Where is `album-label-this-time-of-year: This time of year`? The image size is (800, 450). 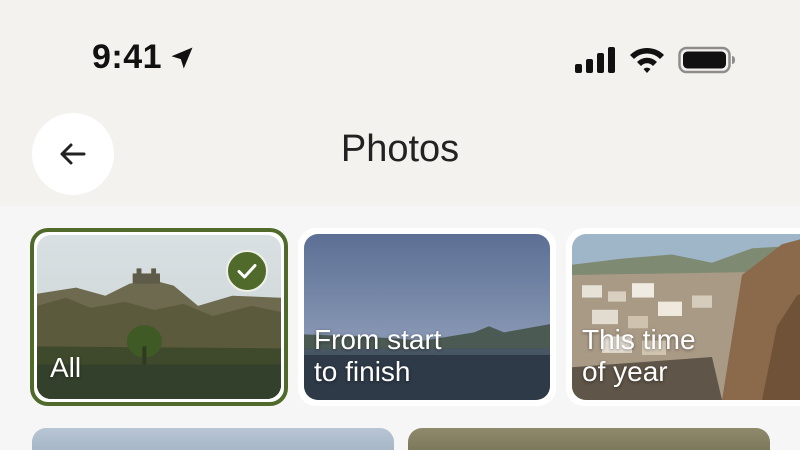 album-label-this-time-of-year: This time of year is located at coordinates (639, 355).